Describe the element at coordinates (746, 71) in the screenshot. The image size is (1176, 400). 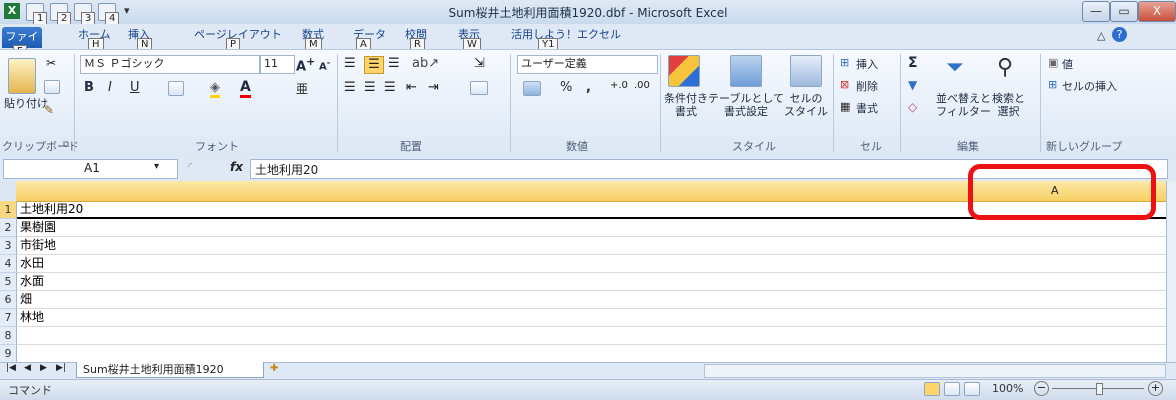
I see `format-as-table-icon` at that location.